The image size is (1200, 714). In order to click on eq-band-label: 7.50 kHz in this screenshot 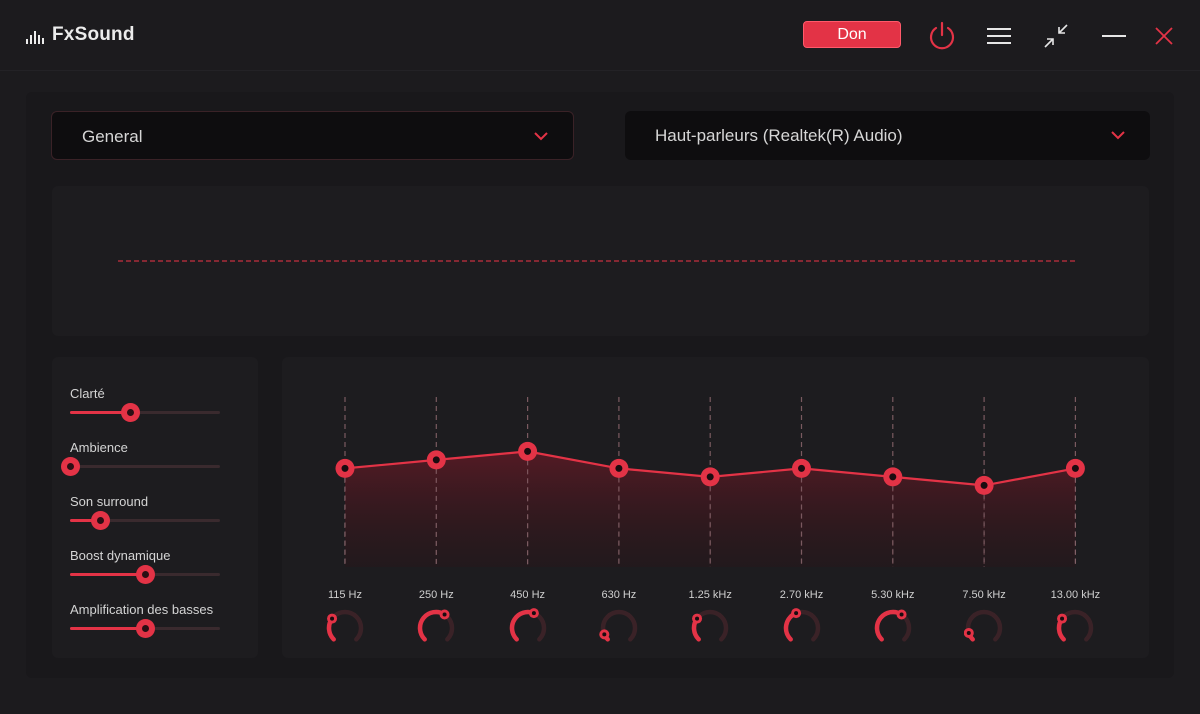, I will do `click(984, 595)`.